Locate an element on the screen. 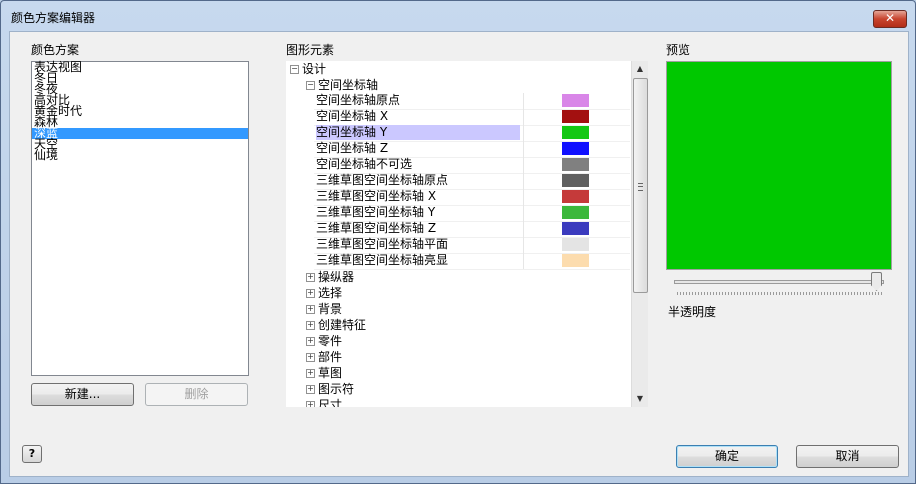 The width and height of the screenshot is (916, 484). list-item: 深蓝 is located at coordinates (140, 133).